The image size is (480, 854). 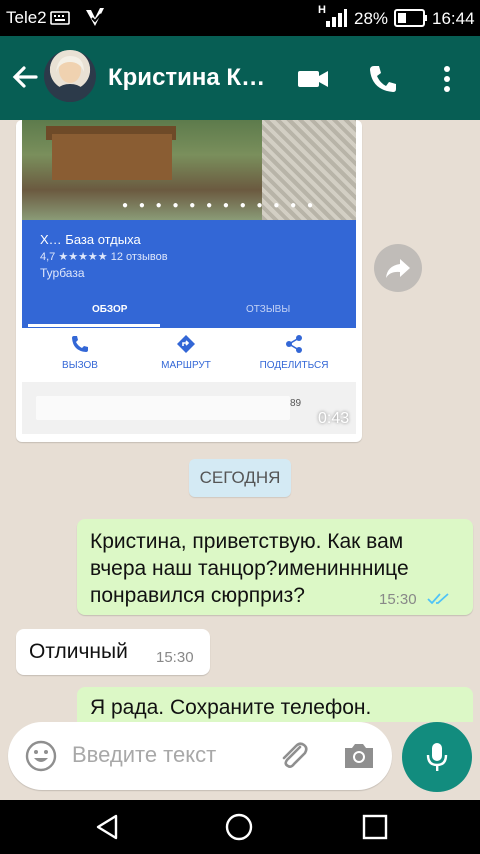 I want to click on back-arrow-icon, so click(x=25, y=77).